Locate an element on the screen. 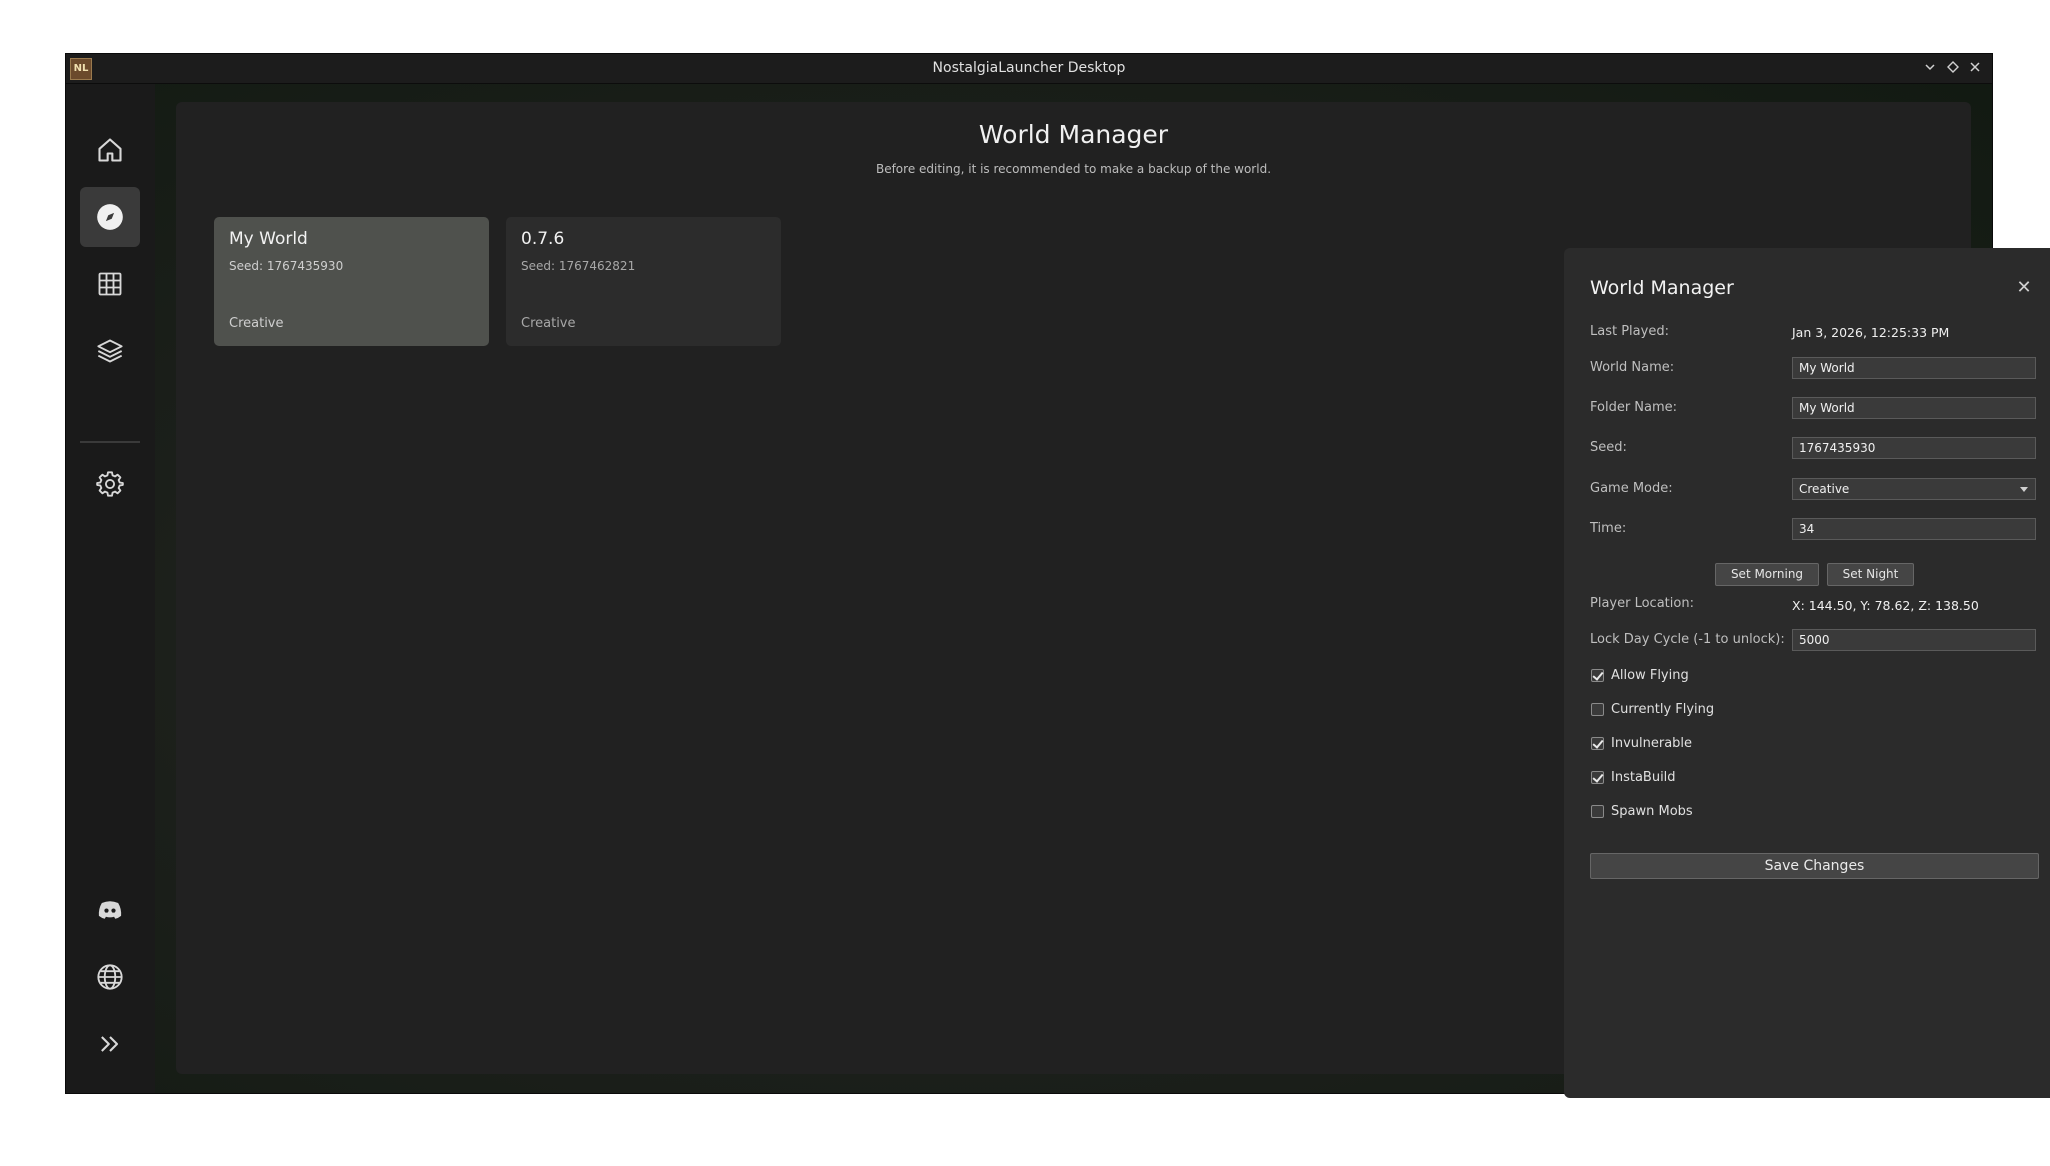 The height and width of the screenshot is (1166, 2050). last-played-value: Jan 3, 2026, 12:25:33 PM is located at coordinates (1871, 332).